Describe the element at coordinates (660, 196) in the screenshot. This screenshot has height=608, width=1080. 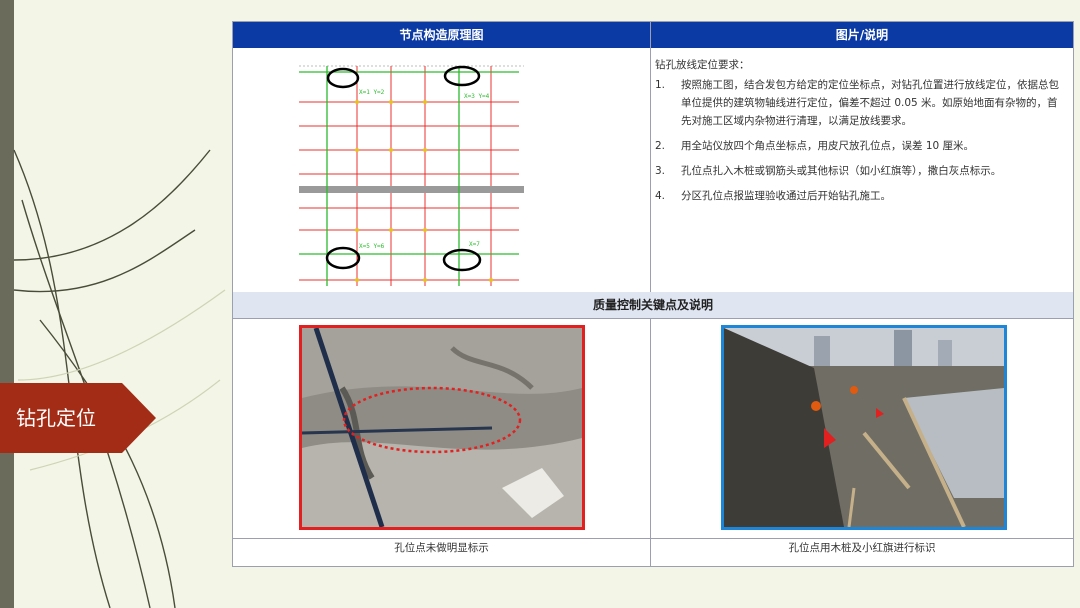
I see `item-number: 4.` at that location.